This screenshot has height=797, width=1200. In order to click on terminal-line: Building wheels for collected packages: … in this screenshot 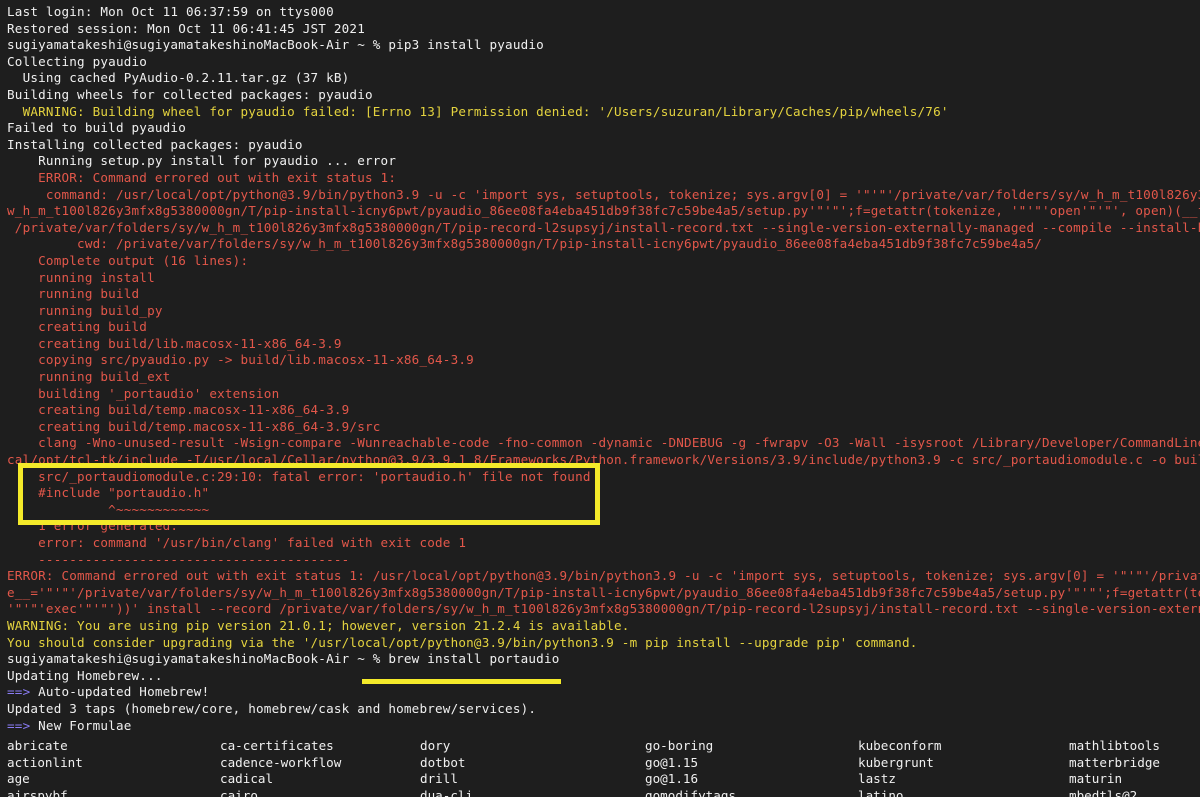, I will do `click(603, 95)`.